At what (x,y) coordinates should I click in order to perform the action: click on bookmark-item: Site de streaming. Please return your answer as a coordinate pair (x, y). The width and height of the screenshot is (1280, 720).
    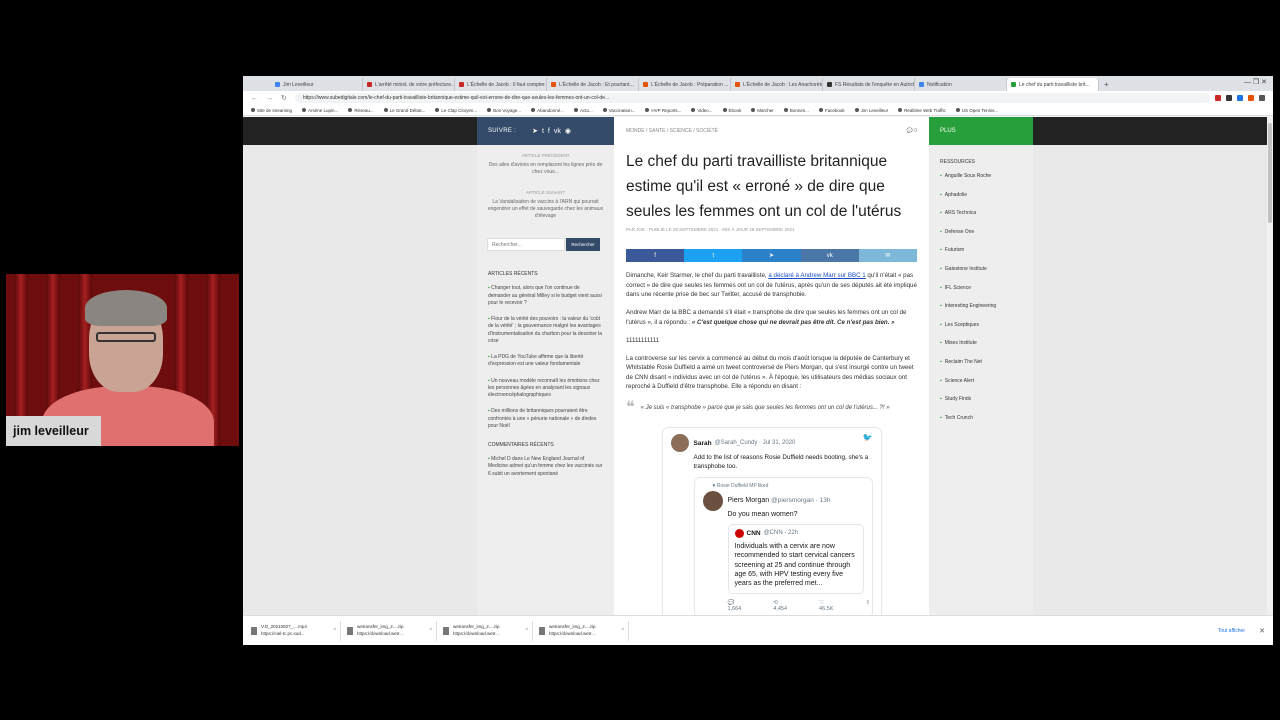
    Looking at the image, I should click on (271, 110).